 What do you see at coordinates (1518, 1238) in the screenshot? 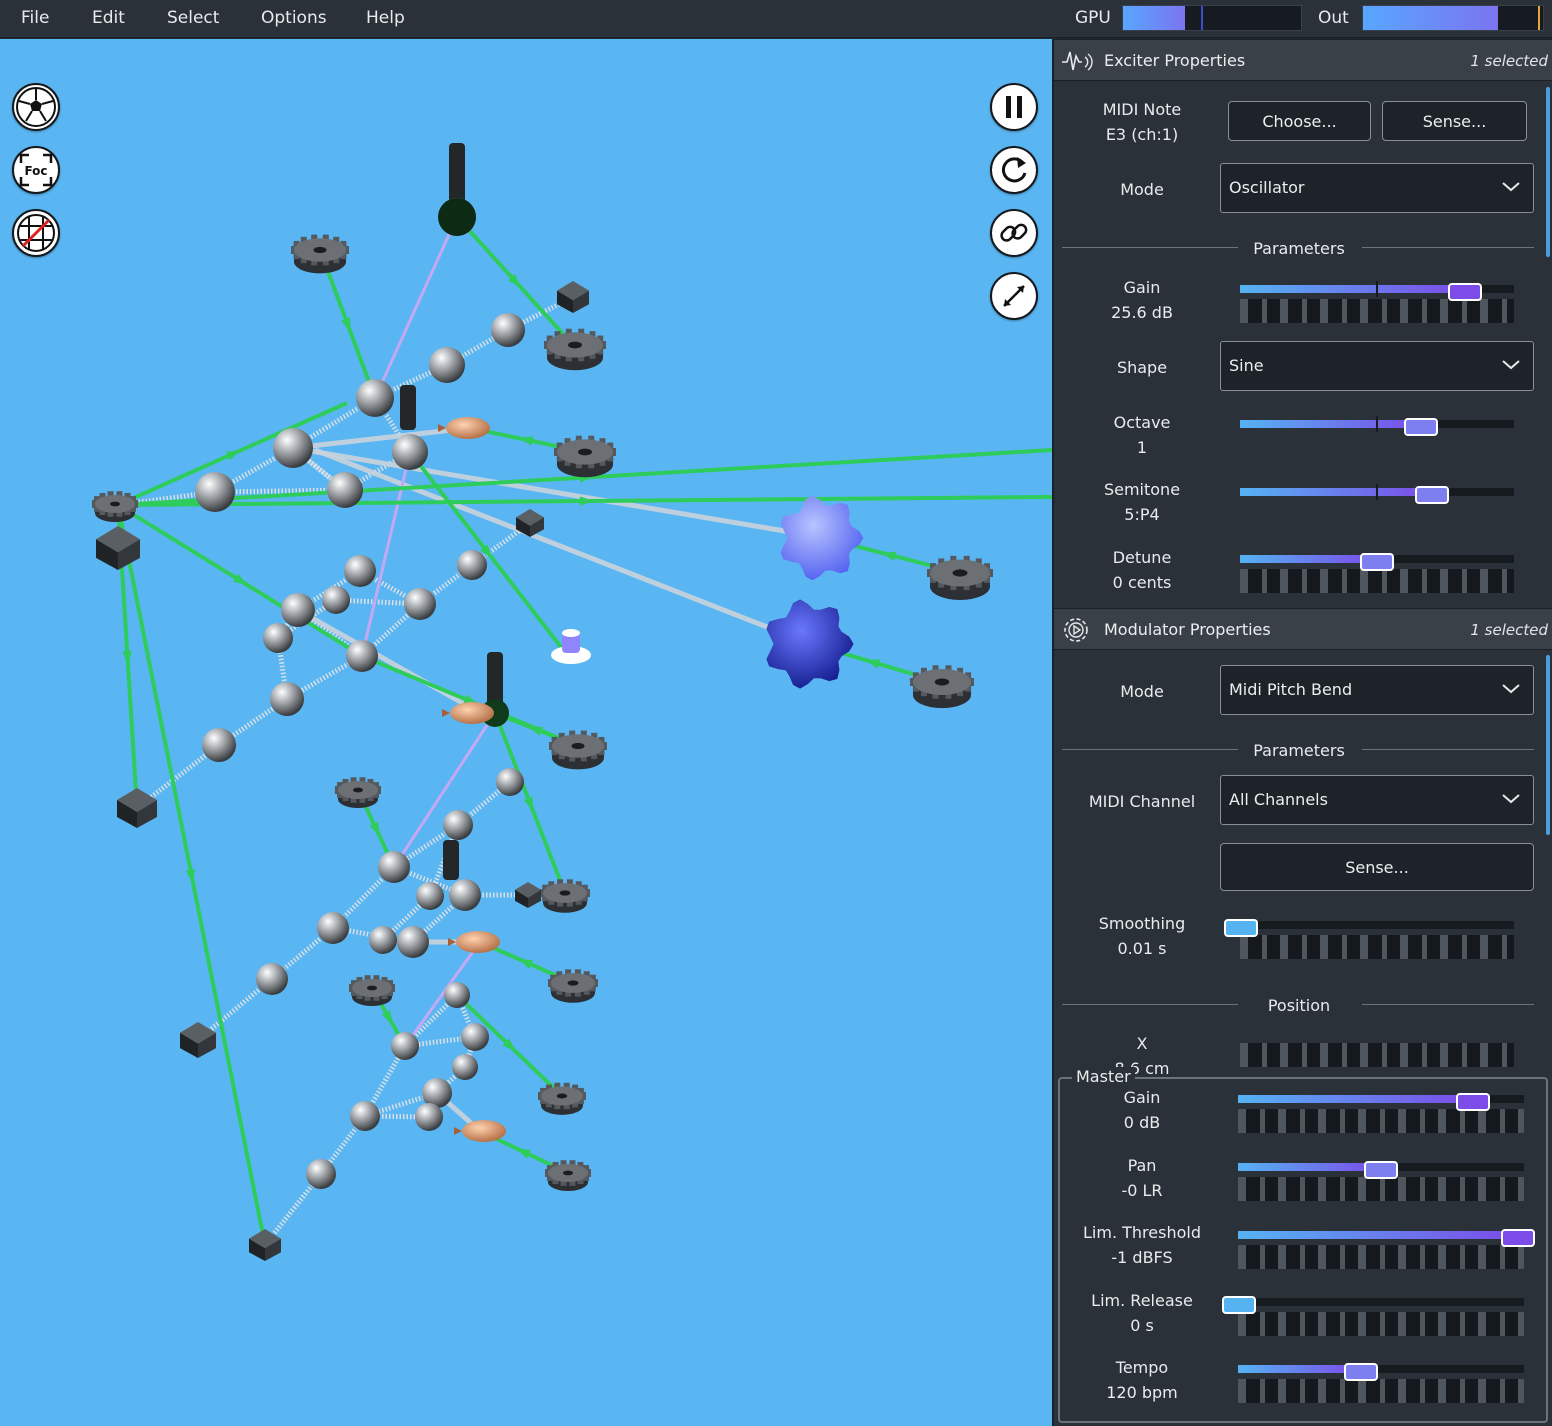
I see `lim-threshold-slider-thumb` at bounding box center [1518, 1238].